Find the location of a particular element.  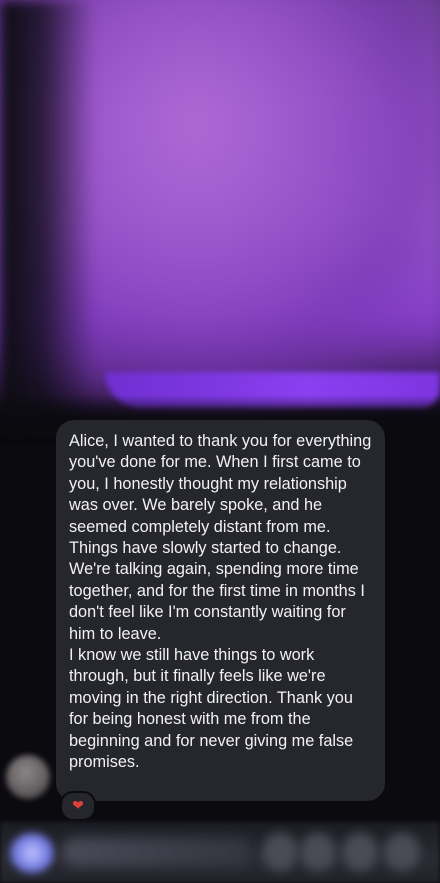

sender-avatar is located at coordinates (28, 777).